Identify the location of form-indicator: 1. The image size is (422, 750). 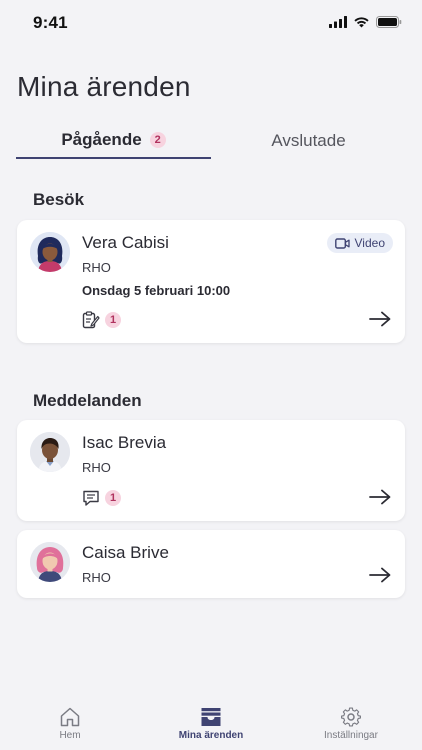
(101, 320).